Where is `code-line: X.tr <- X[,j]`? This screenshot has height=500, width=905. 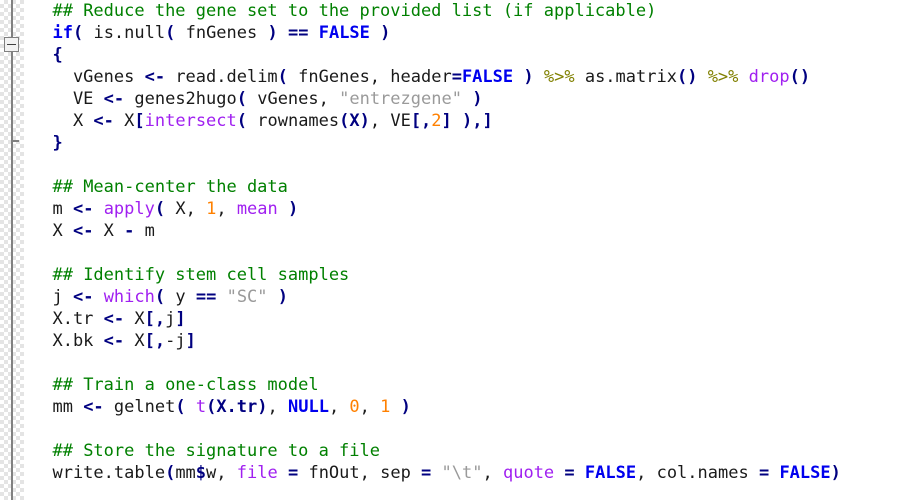
code-line: X.tr <- X[,j] is located at coordinates (468, 319).